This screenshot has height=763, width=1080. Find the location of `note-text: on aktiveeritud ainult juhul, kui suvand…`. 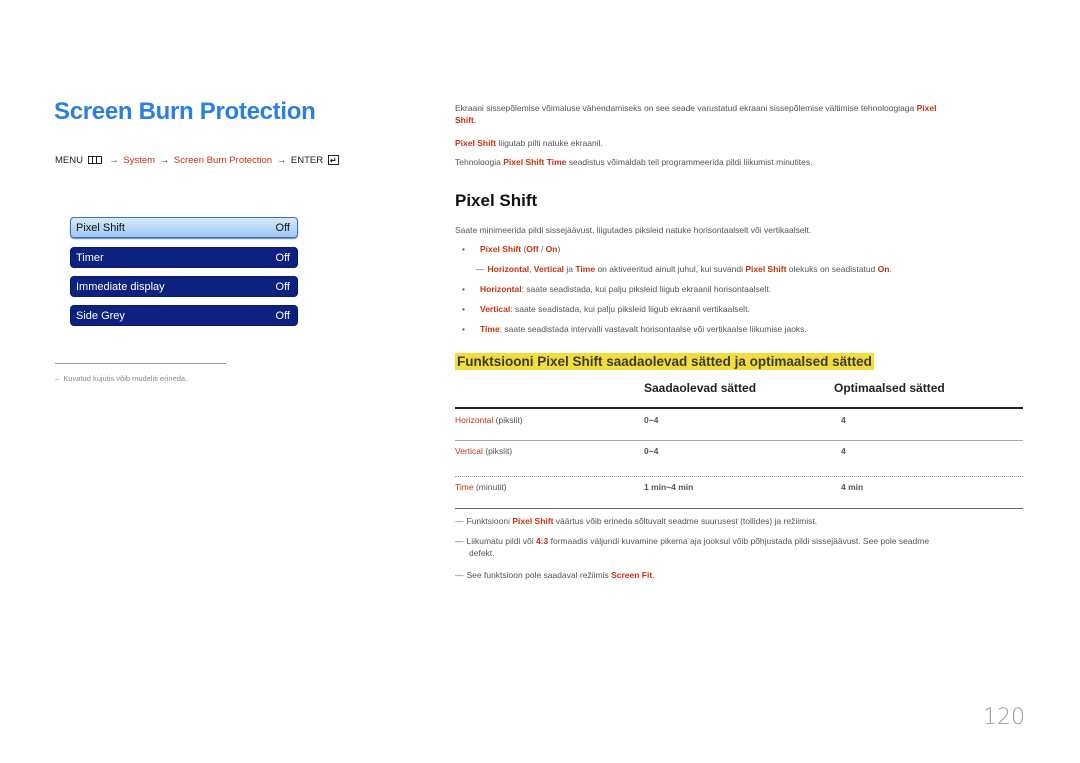

note-text: on aktiveeritud ainult juhul, kui suvand… is located at coordinates (670, 269).